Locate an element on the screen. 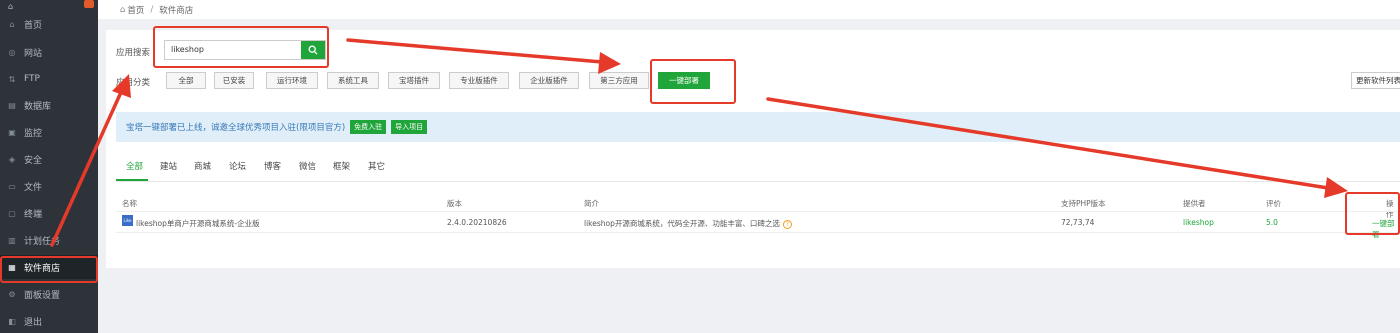 Image resolution: width=1400 pixels, height=333 pixels. annotation-arrow-up is located at coordinates (87, 167).